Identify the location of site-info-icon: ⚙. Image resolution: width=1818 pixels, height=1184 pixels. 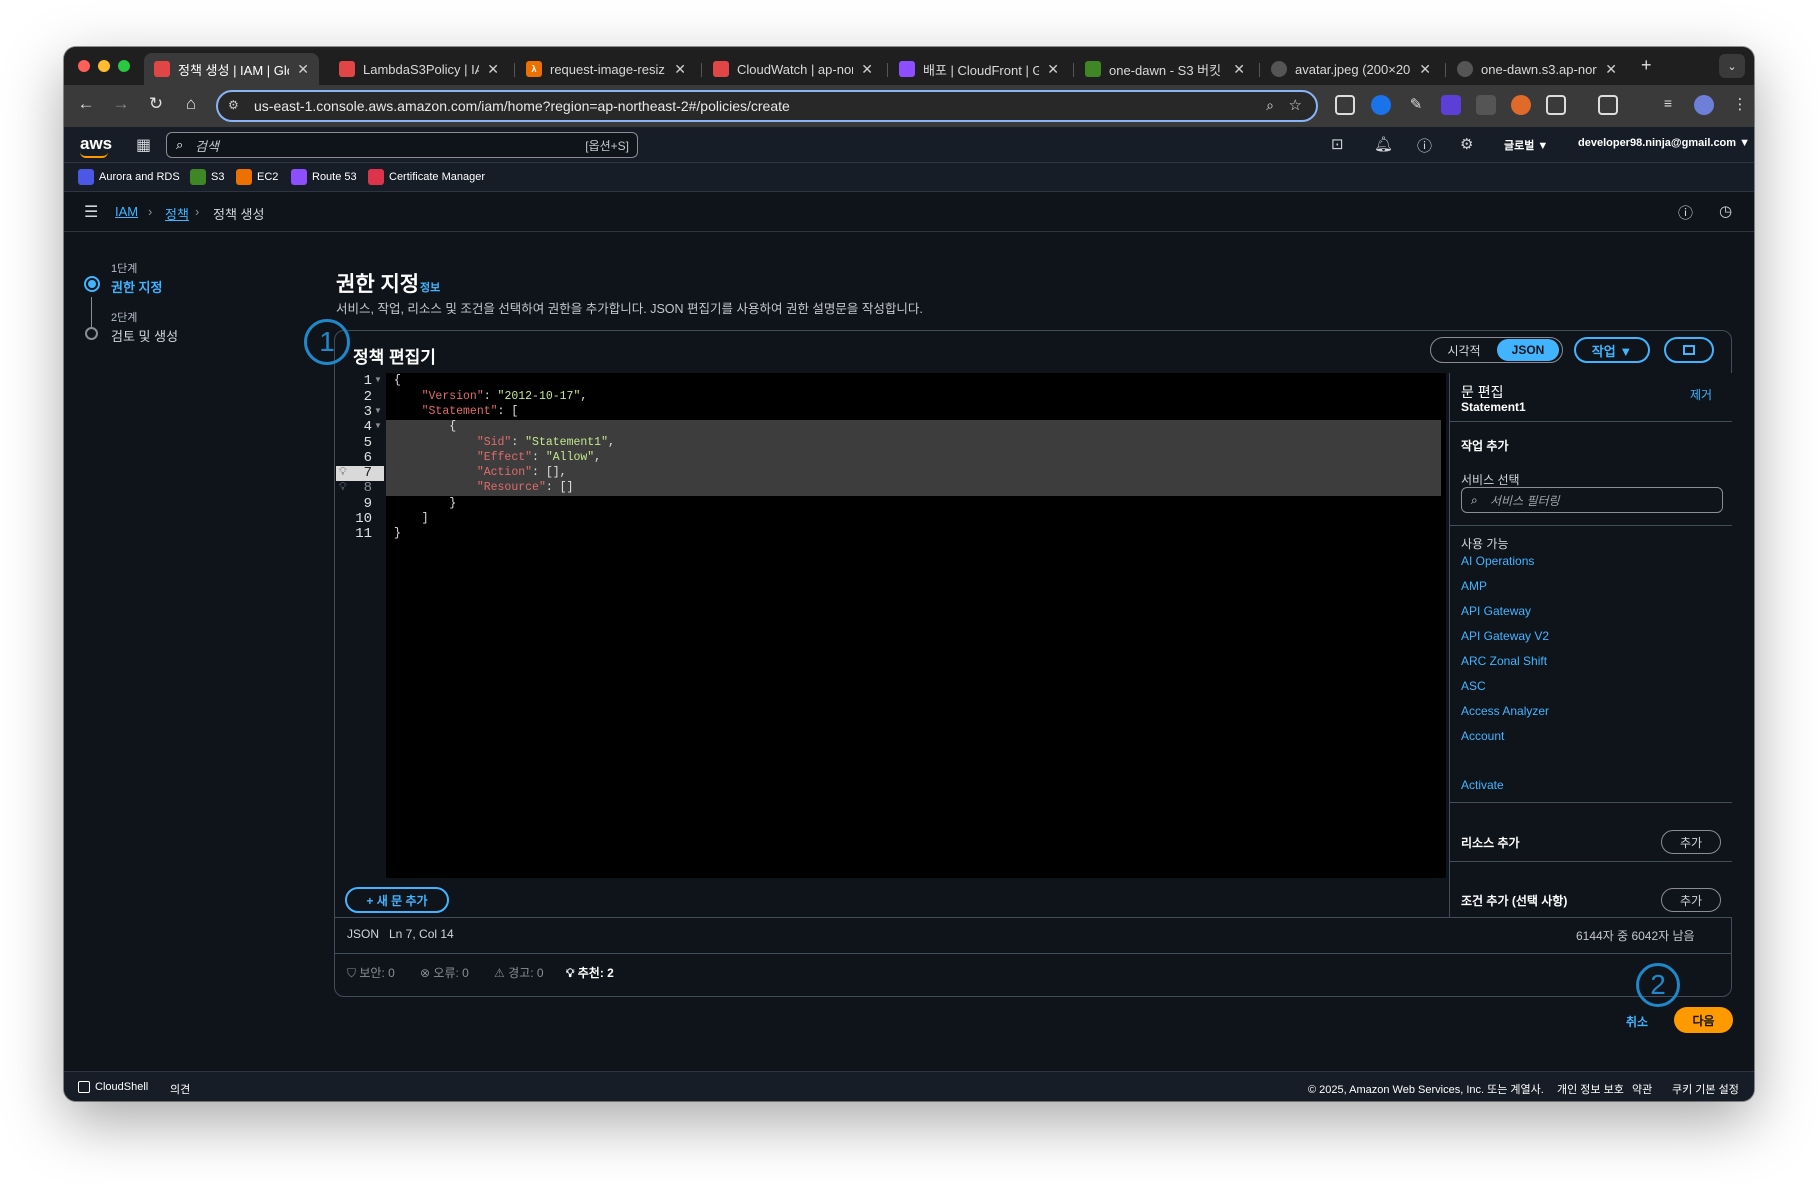
(233, 105).